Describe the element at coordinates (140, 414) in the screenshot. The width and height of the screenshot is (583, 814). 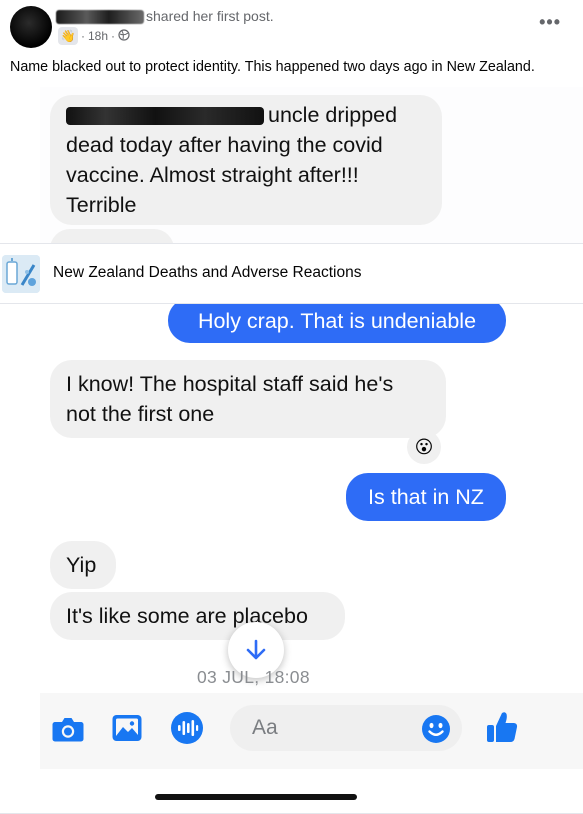
I see `message-line: not the first one` at that location.